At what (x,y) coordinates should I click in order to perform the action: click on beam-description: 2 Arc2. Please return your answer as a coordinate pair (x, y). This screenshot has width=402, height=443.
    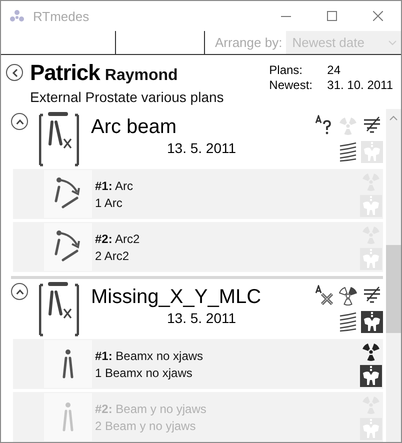
    Looking at the image, I should click on (112, 255).